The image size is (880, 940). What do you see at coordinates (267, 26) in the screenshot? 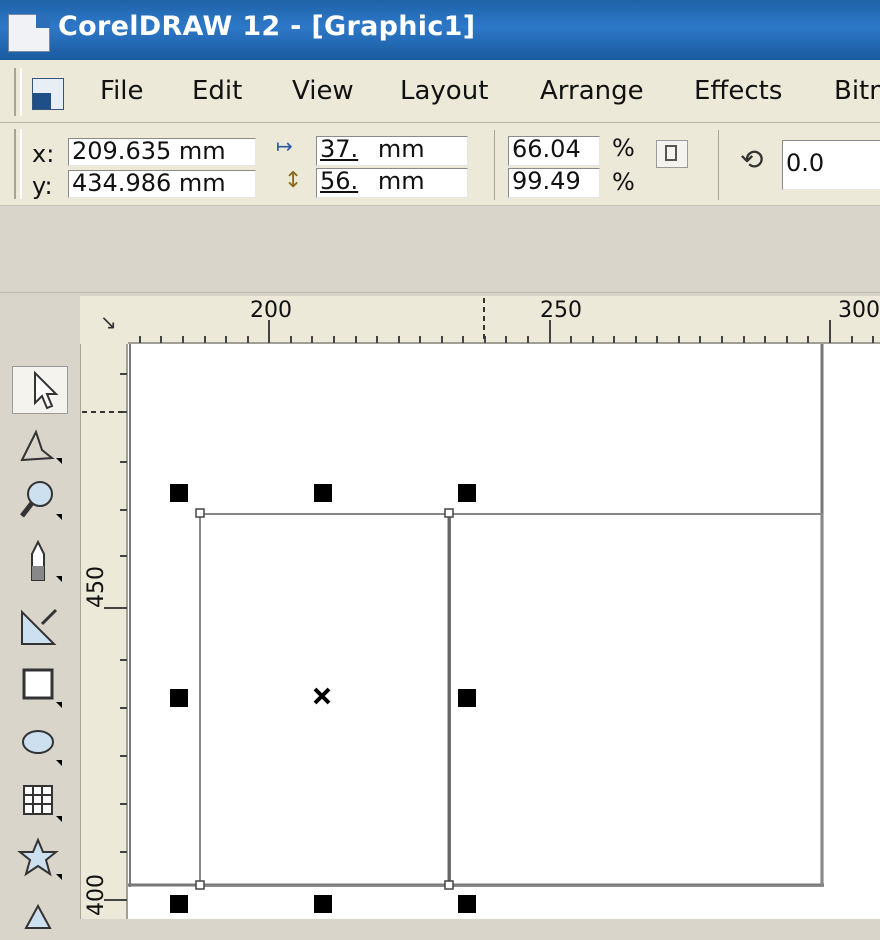
I see `window-title: CorelDRAW 12 - [Graphic1]` at bounding box center [267, 26].